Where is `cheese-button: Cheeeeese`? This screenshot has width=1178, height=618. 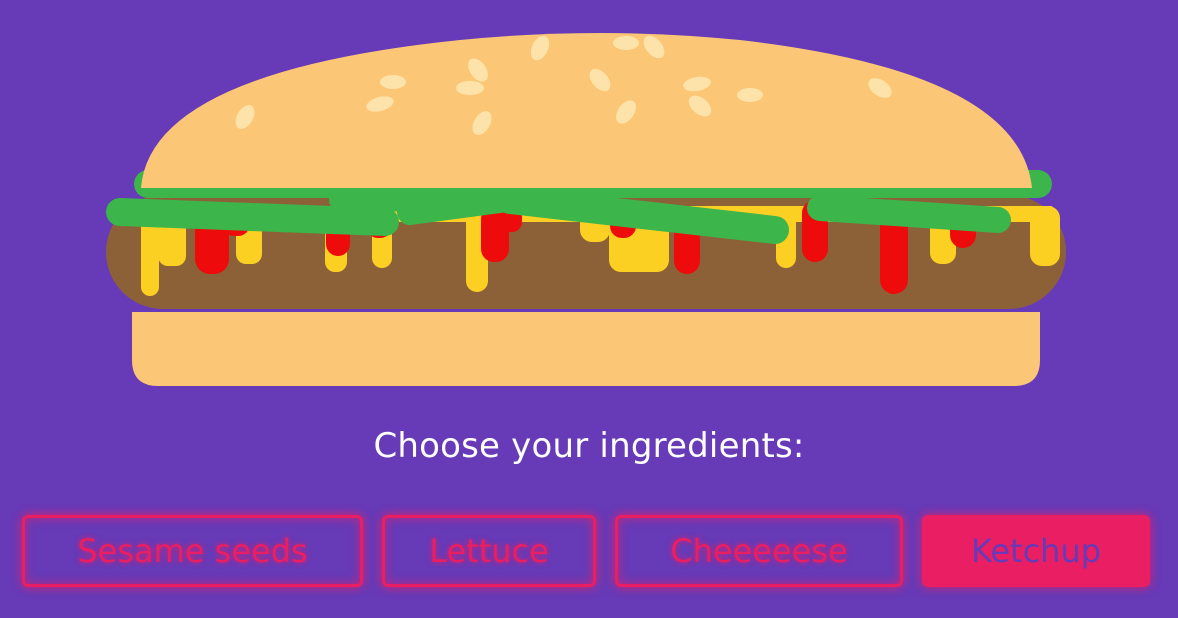
cheese-button: Cheeeeese is located at coordinates (759, 551).